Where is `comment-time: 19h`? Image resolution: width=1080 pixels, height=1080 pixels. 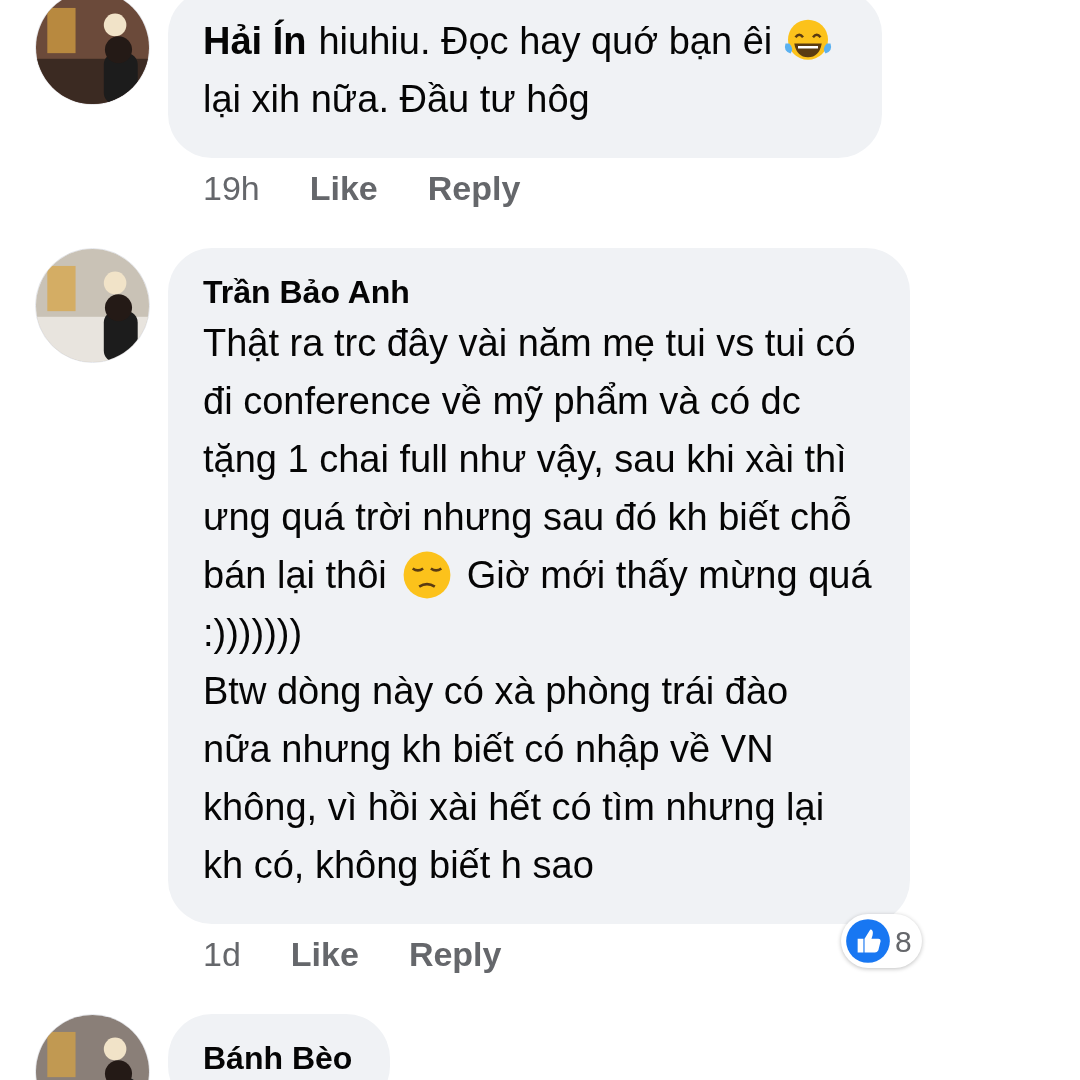 comment-time: 19h is located at coordinates (231, 188).